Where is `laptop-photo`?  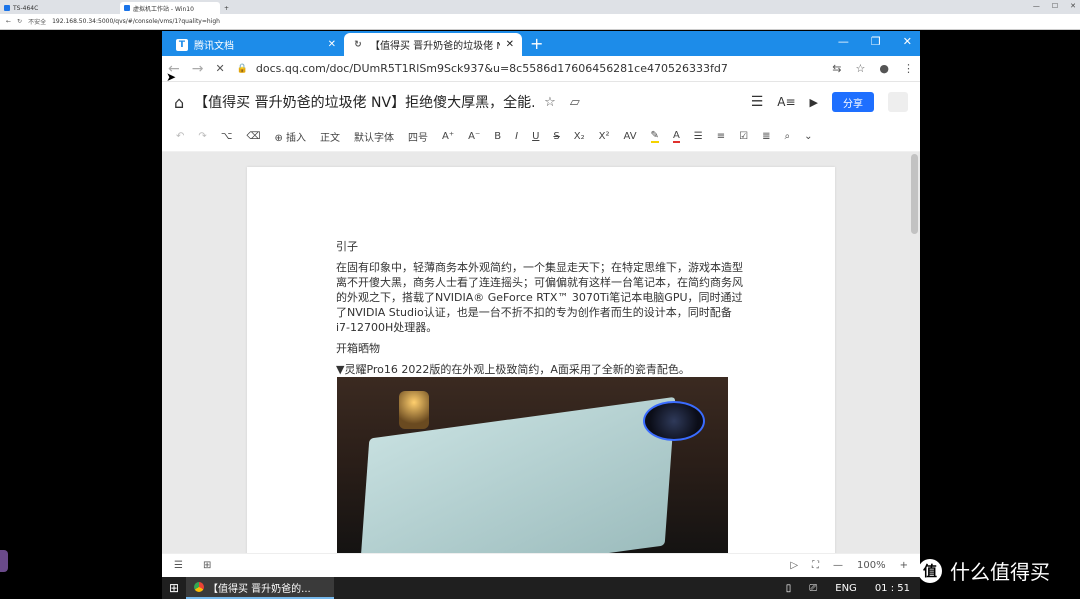 laptop-photo is located at coordinates (532, 465).